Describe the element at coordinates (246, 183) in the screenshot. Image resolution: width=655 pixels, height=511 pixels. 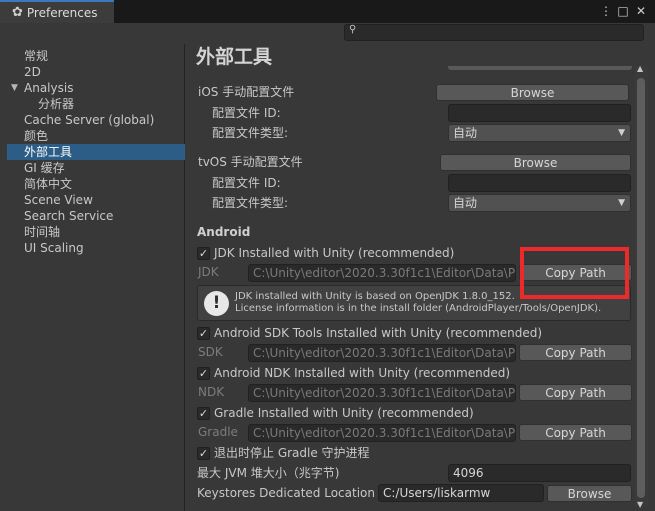
I see `tvos-profile-id-label: 配置文件 ID:` at that location.